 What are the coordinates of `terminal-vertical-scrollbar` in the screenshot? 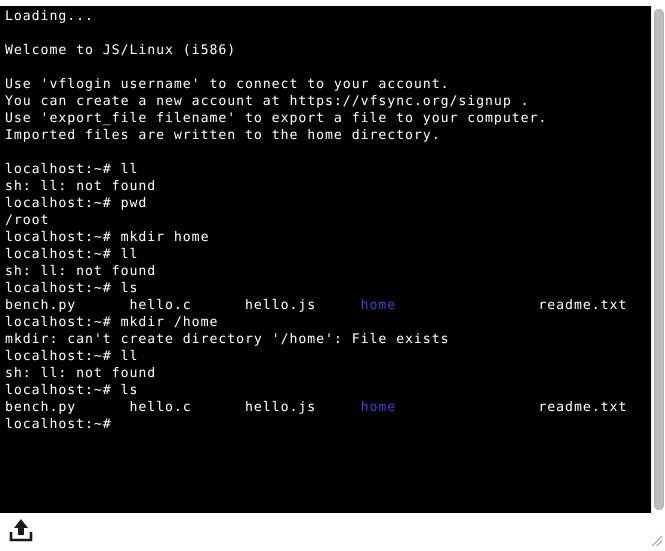 It's located at (658, 259).